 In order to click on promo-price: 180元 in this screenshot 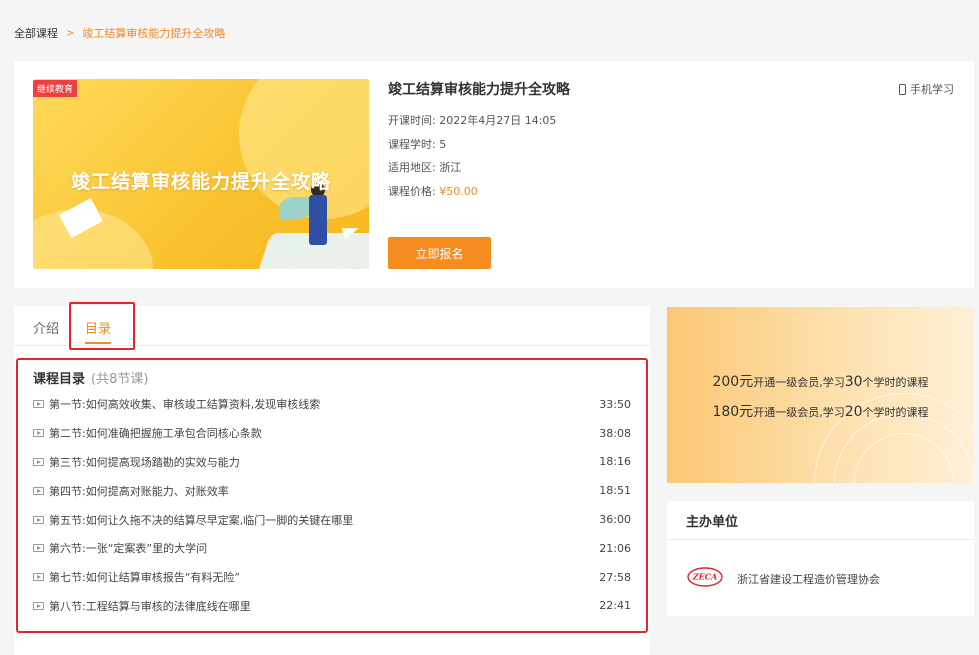, I will do `click(733, 412)`.